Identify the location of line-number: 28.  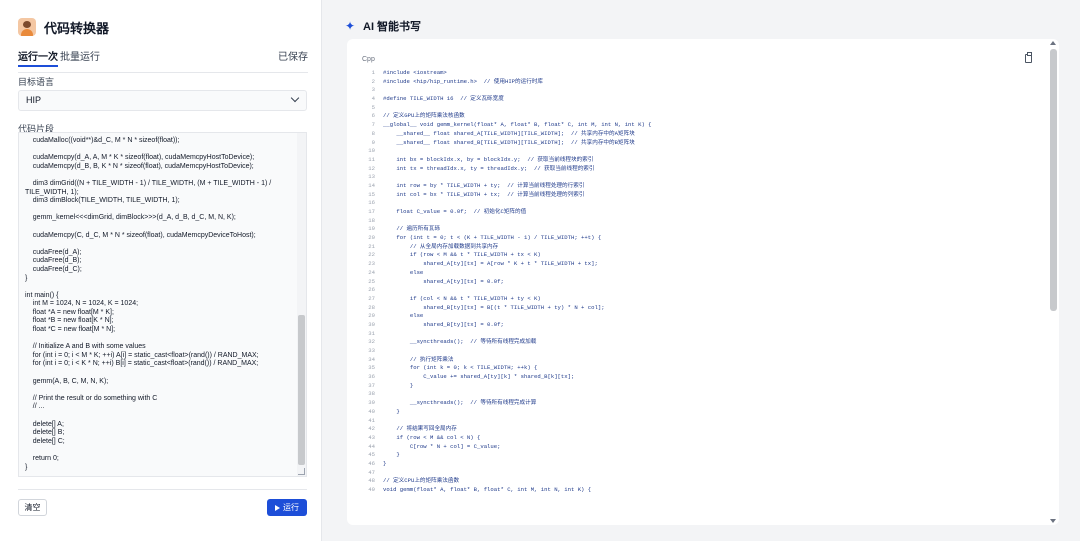
(371, 307).